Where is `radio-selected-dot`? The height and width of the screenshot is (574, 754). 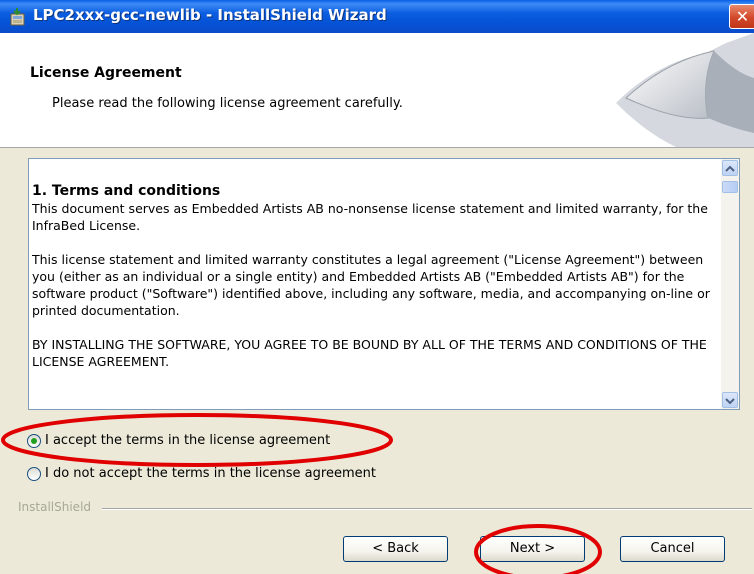 radio-selected-dot is located at coordinates (34, 441).